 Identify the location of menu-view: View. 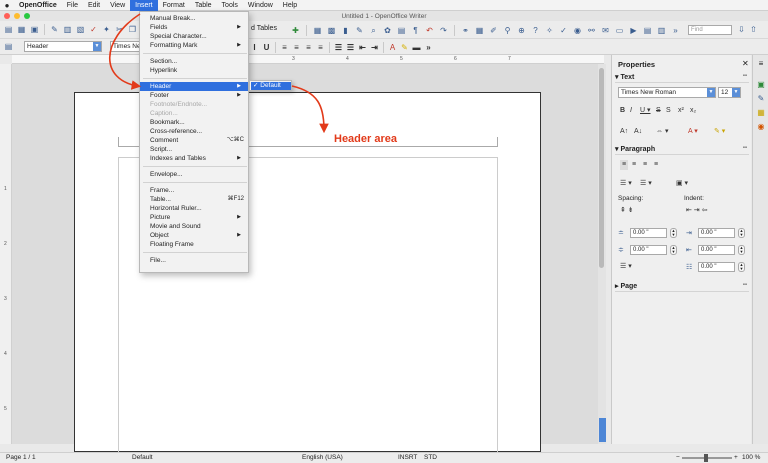
(117, 5).